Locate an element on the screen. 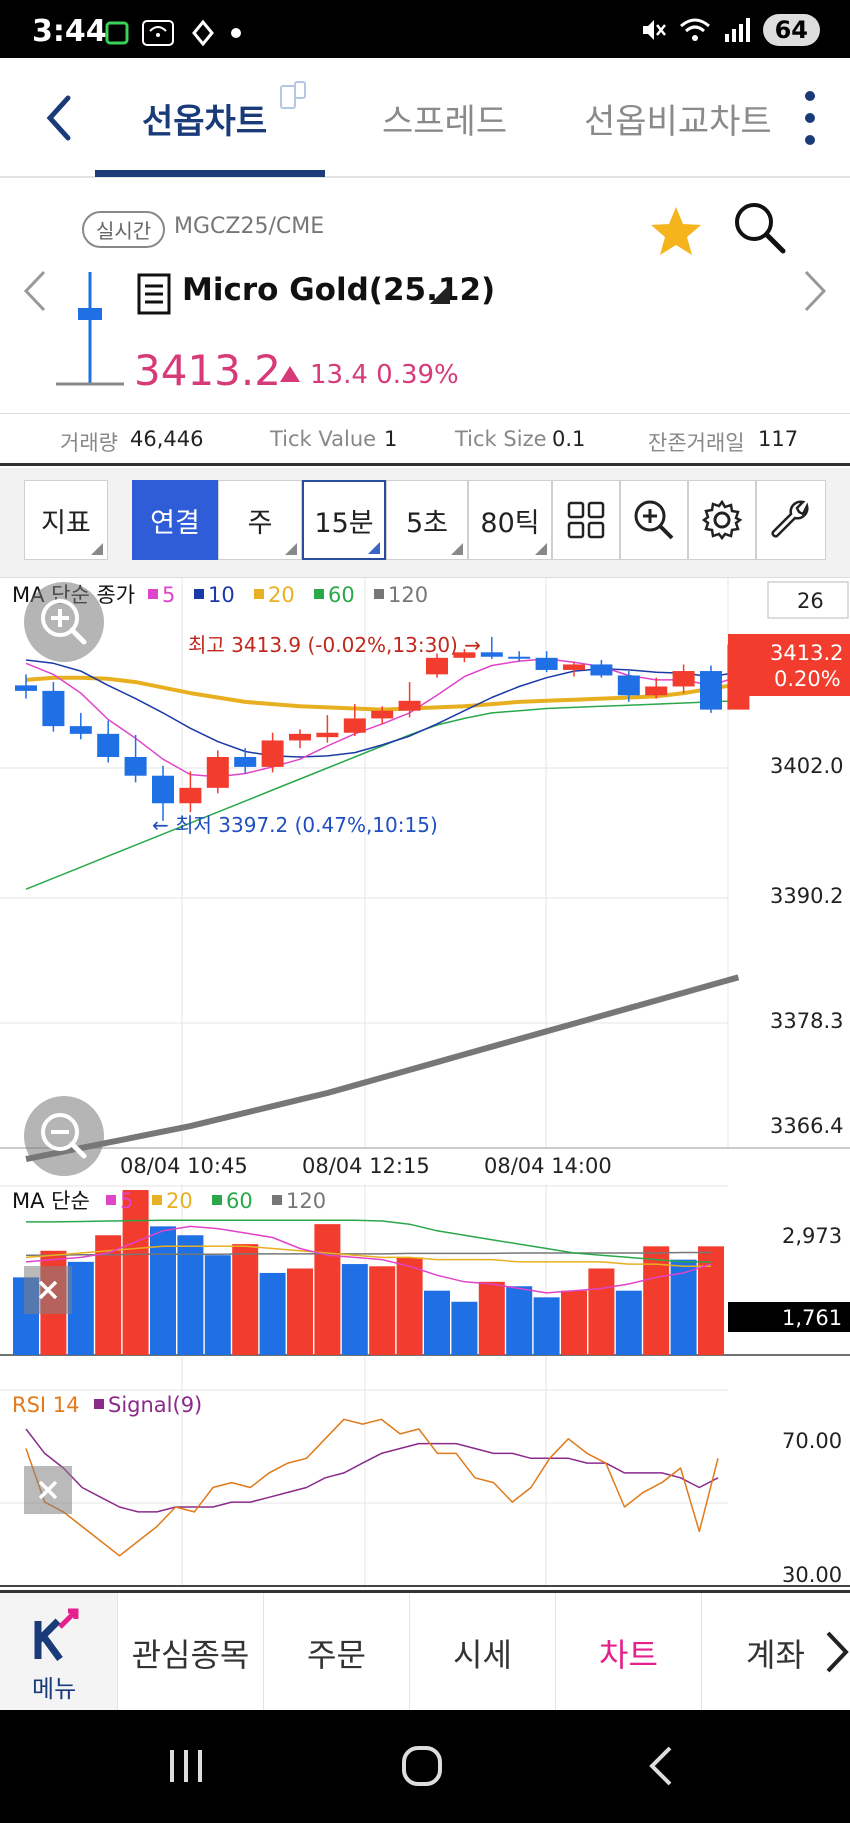  gear-icon is located at coordinates (722, 520).